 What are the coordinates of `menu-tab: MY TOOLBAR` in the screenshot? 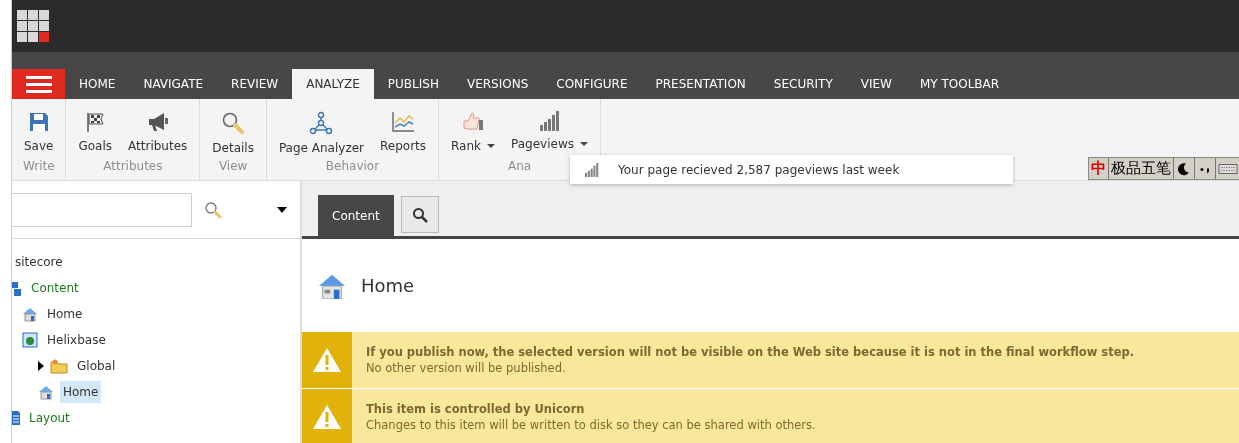 It's located at (959, 84).